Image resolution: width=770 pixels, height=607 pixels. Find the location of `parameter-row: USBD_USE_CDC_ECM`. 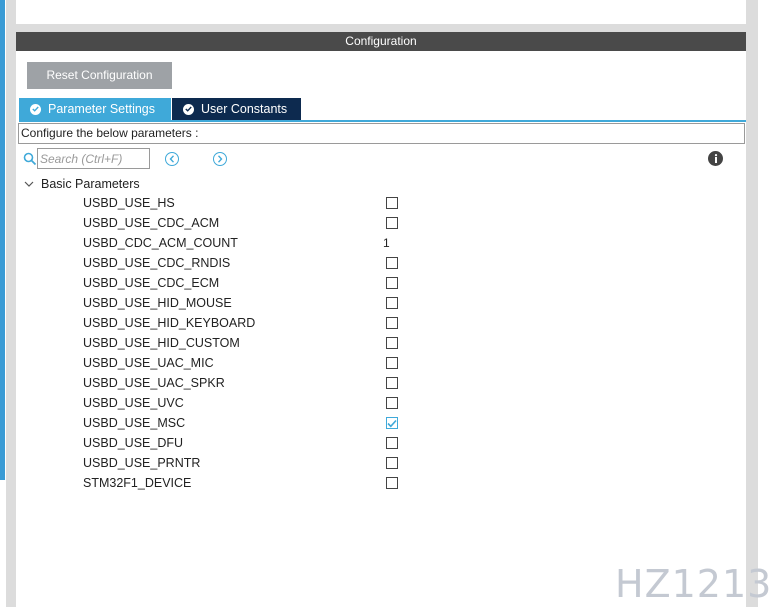

parameter-row: USBD_USE_CDC_ECM is located at coordinates (381, 283).